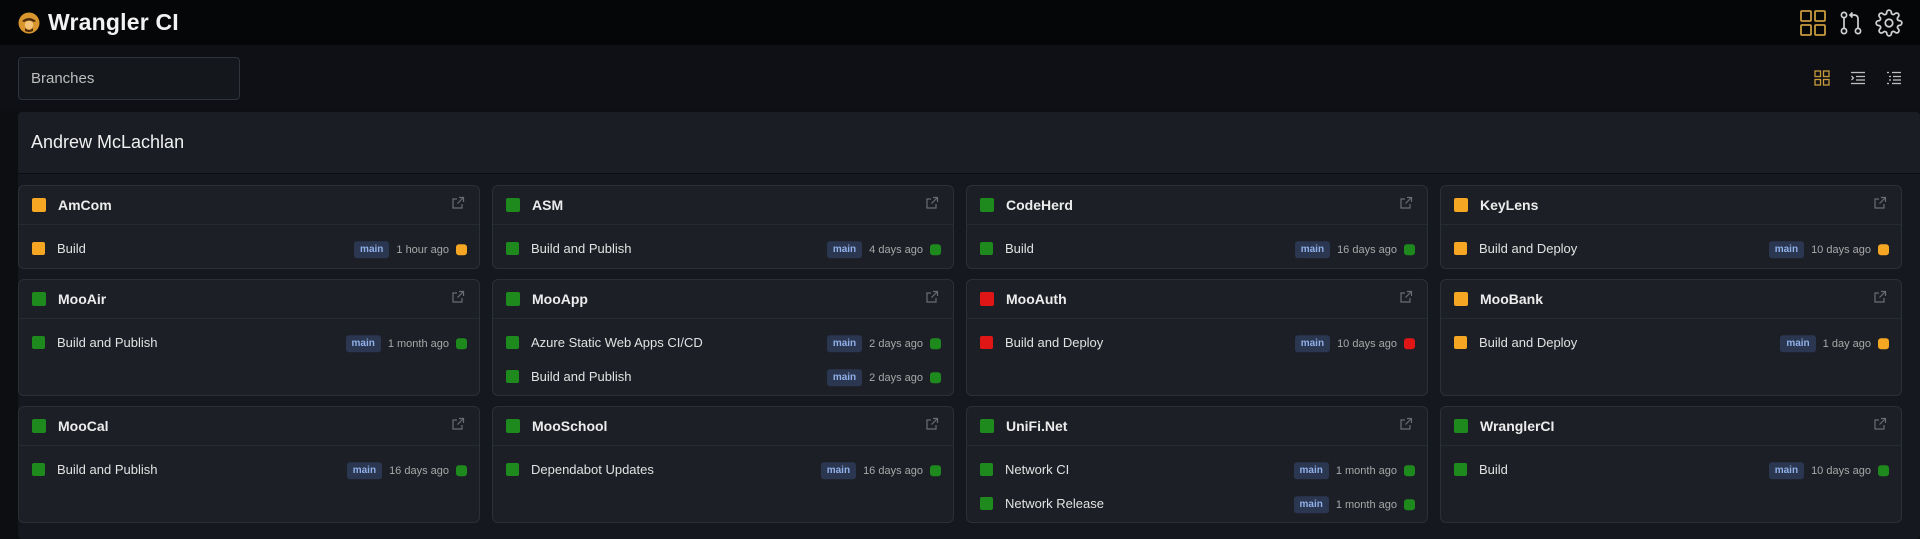 The image size is (1920, 539). I want to click on workflow-row: Build and Publish main 4 days ago, so click(723, 248).